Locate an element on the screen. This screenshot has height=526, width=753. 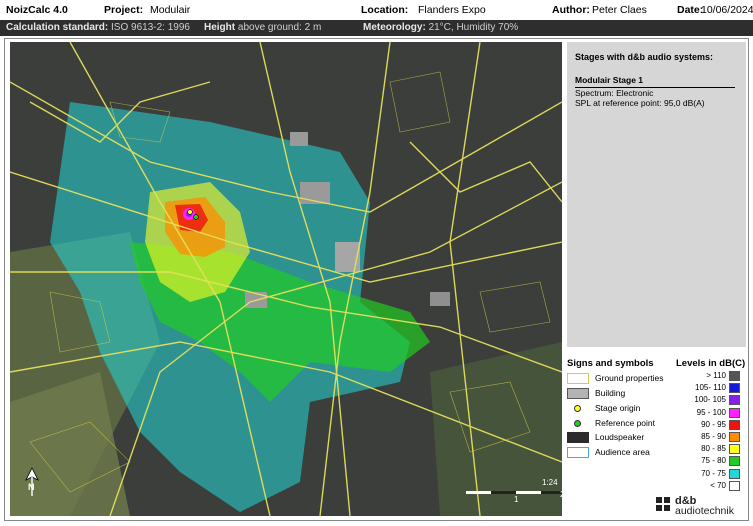
level-row: 100- 105 is located at coordinates (712, 400).